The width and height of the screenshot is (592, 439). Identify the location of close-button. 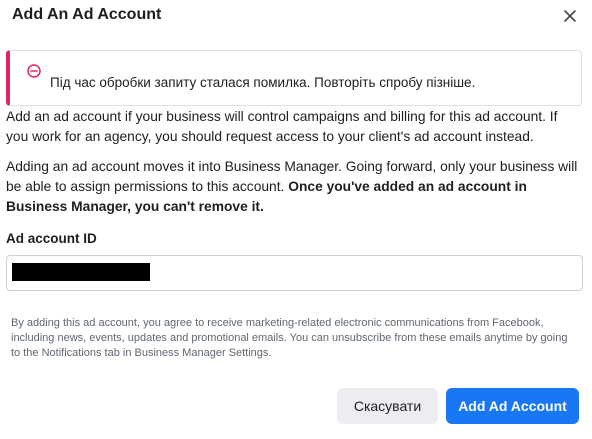
(570, 16).